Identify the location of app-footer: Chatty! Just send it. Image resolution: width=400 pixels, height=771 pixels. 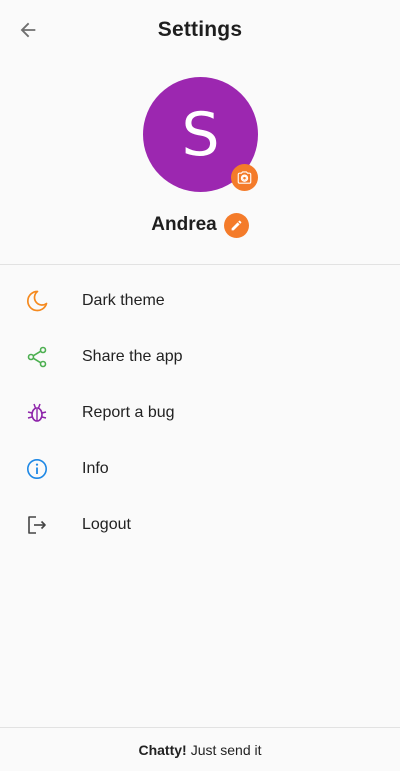
(200, 749).